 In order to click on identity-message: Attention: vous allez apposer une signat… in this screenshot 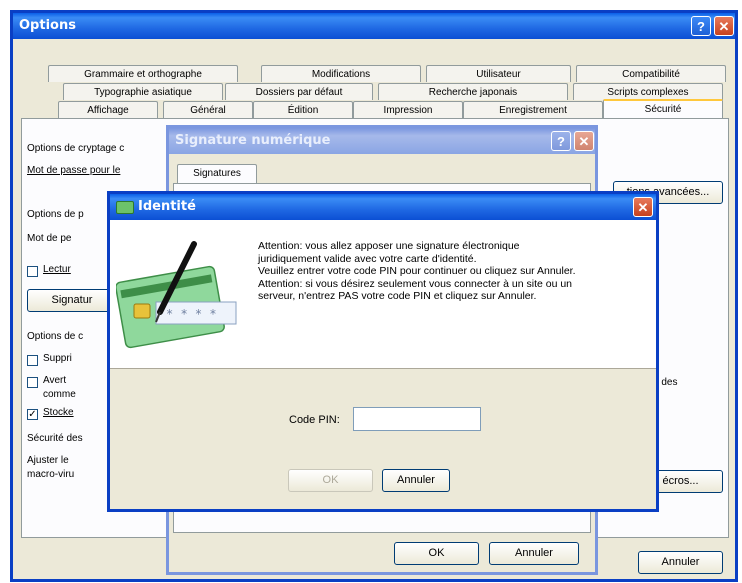, I will do `click(455, 271)`.